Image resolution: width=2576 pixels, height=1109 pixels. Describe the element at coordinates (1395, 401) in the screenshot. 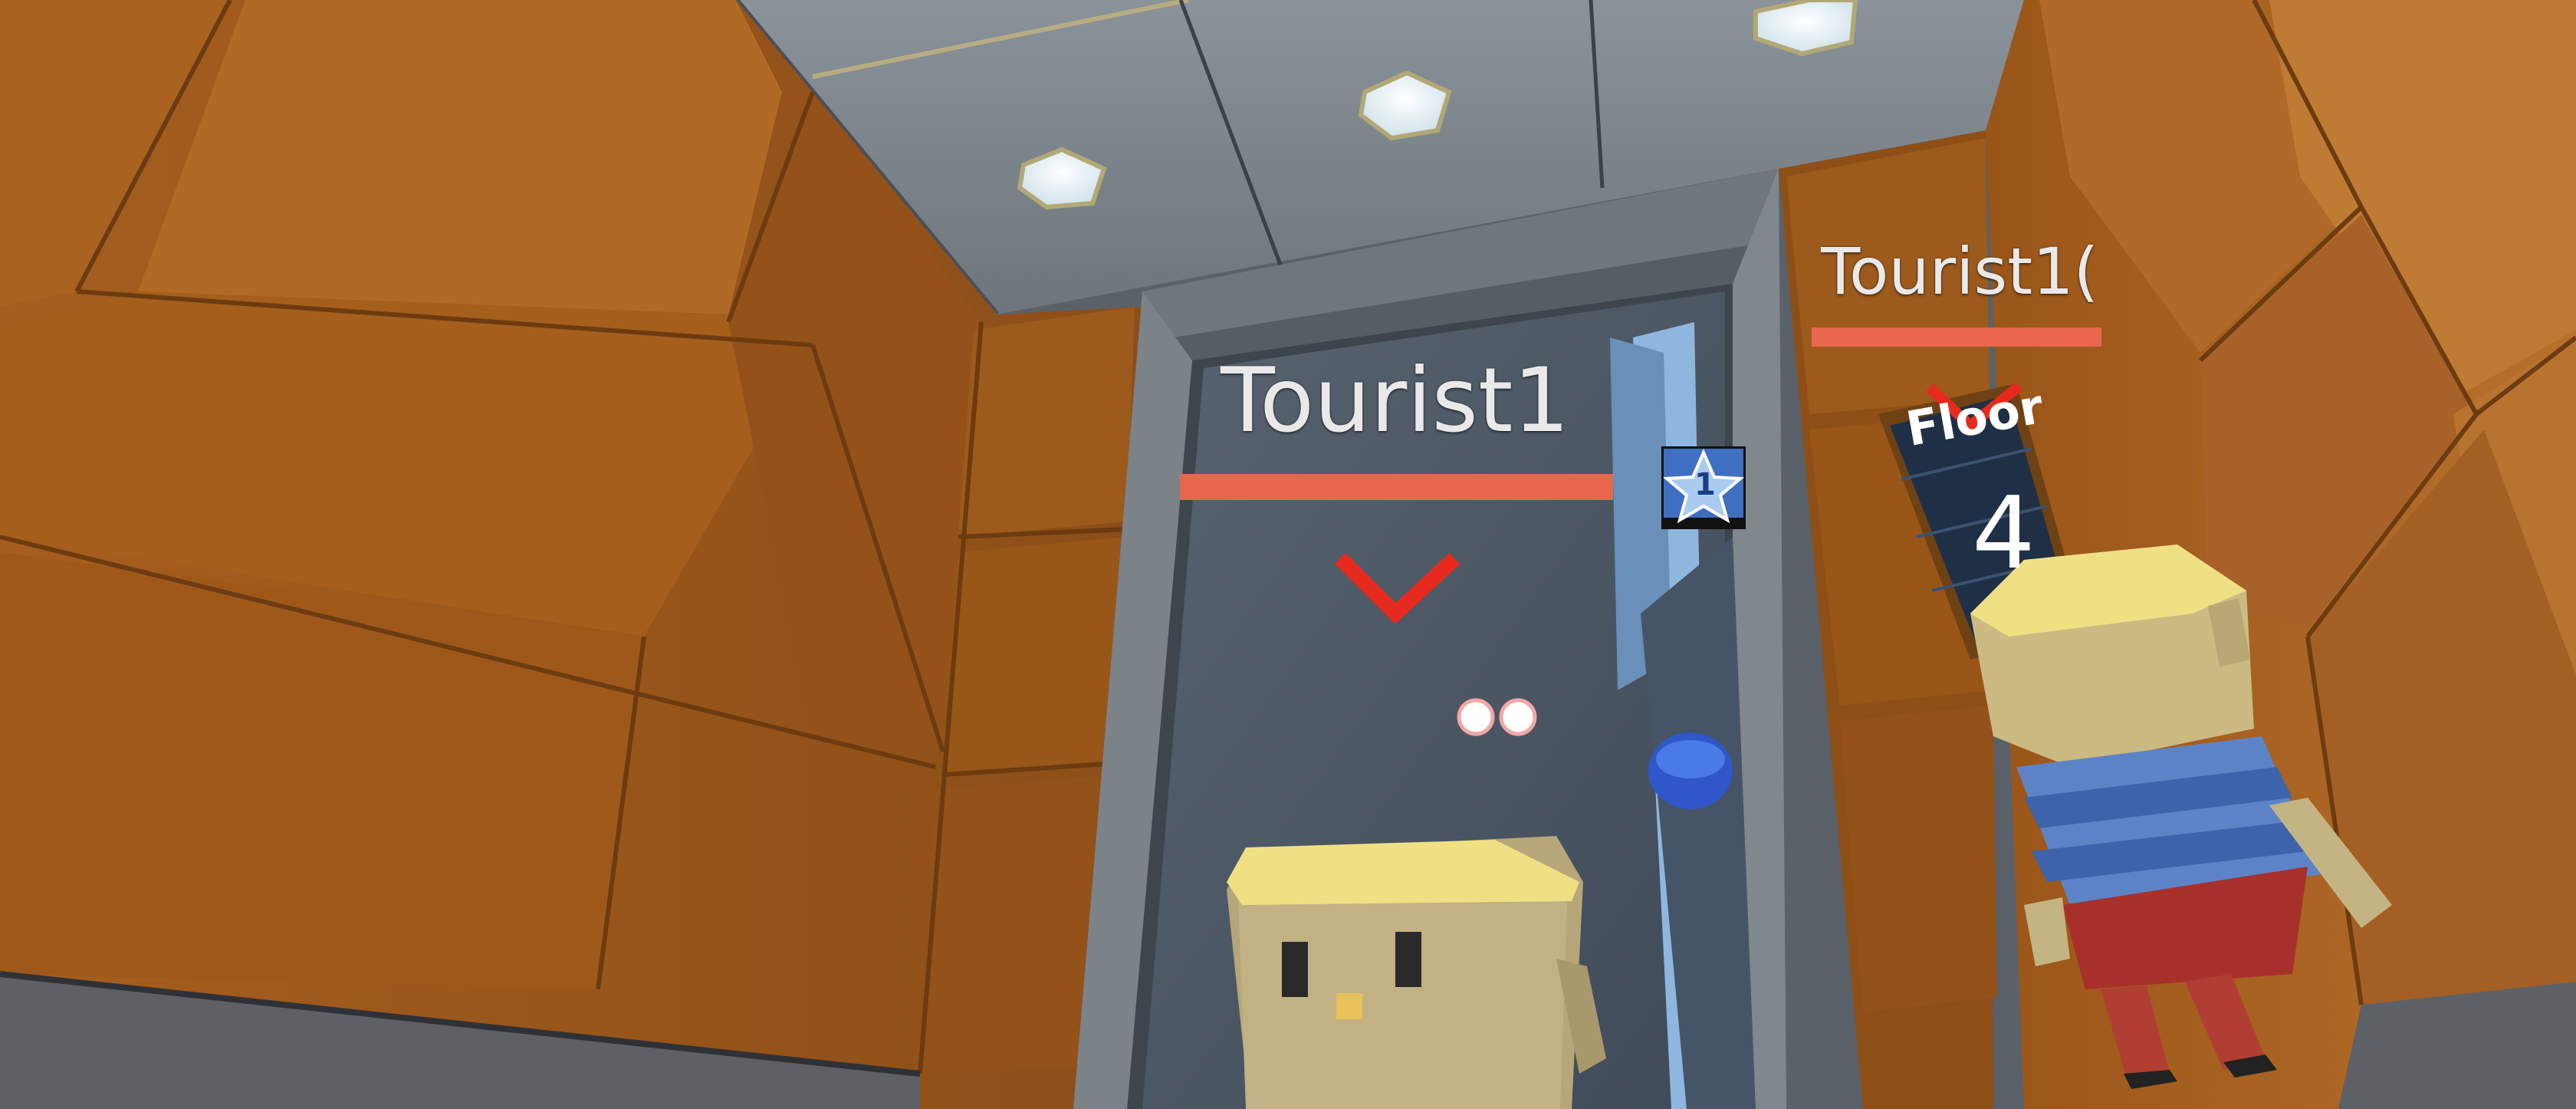

I see `player-name-tag: Tourist1` at that location.